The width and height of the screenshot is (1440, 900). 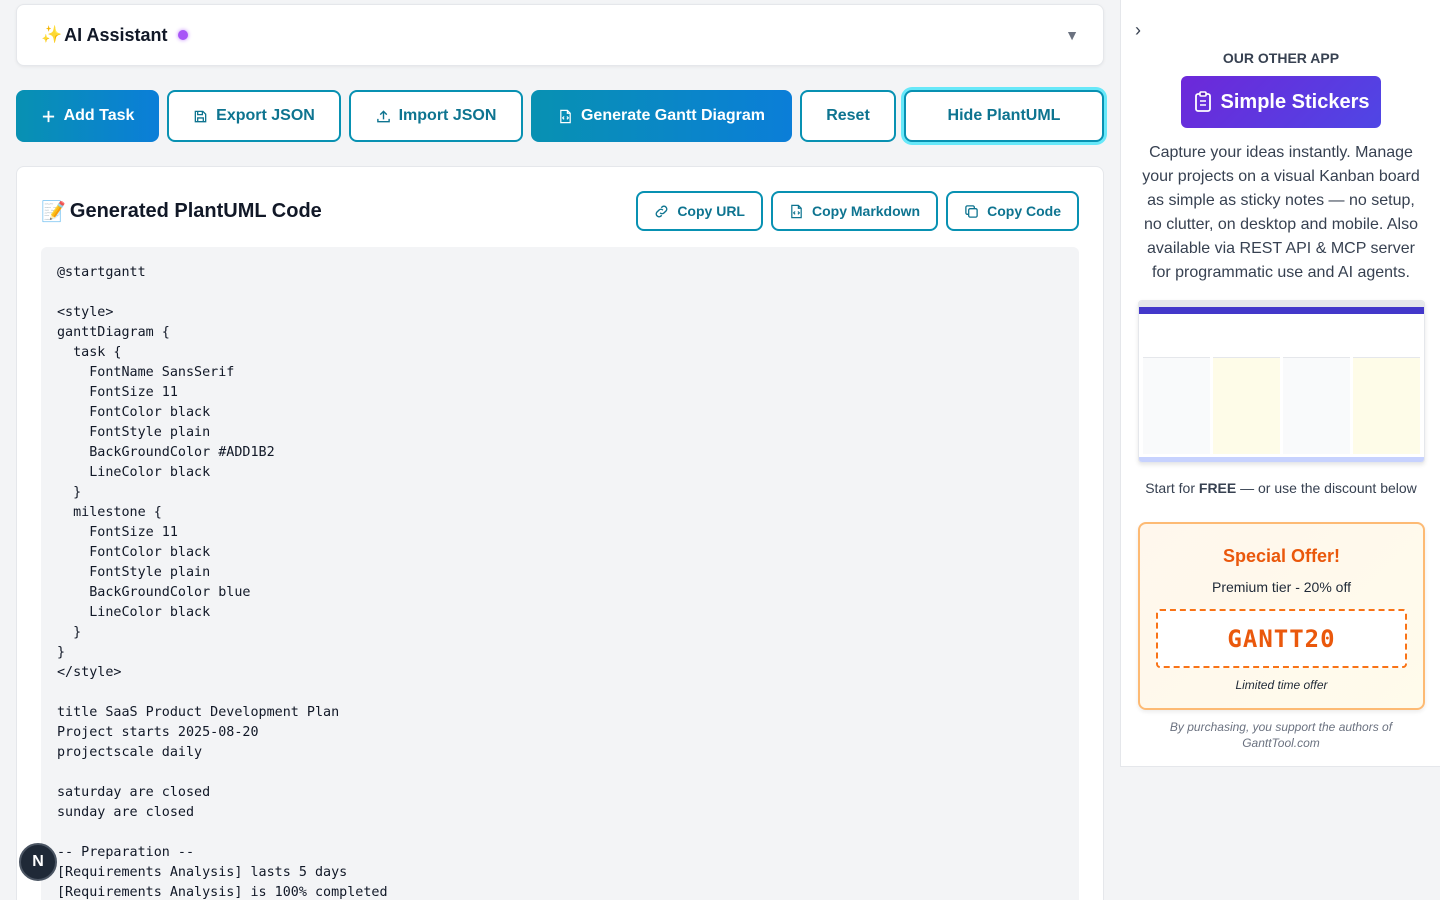 I want to click on copy-buttons: Copy URL Copy Markdown Copy Code, so click(x=857, y=211).